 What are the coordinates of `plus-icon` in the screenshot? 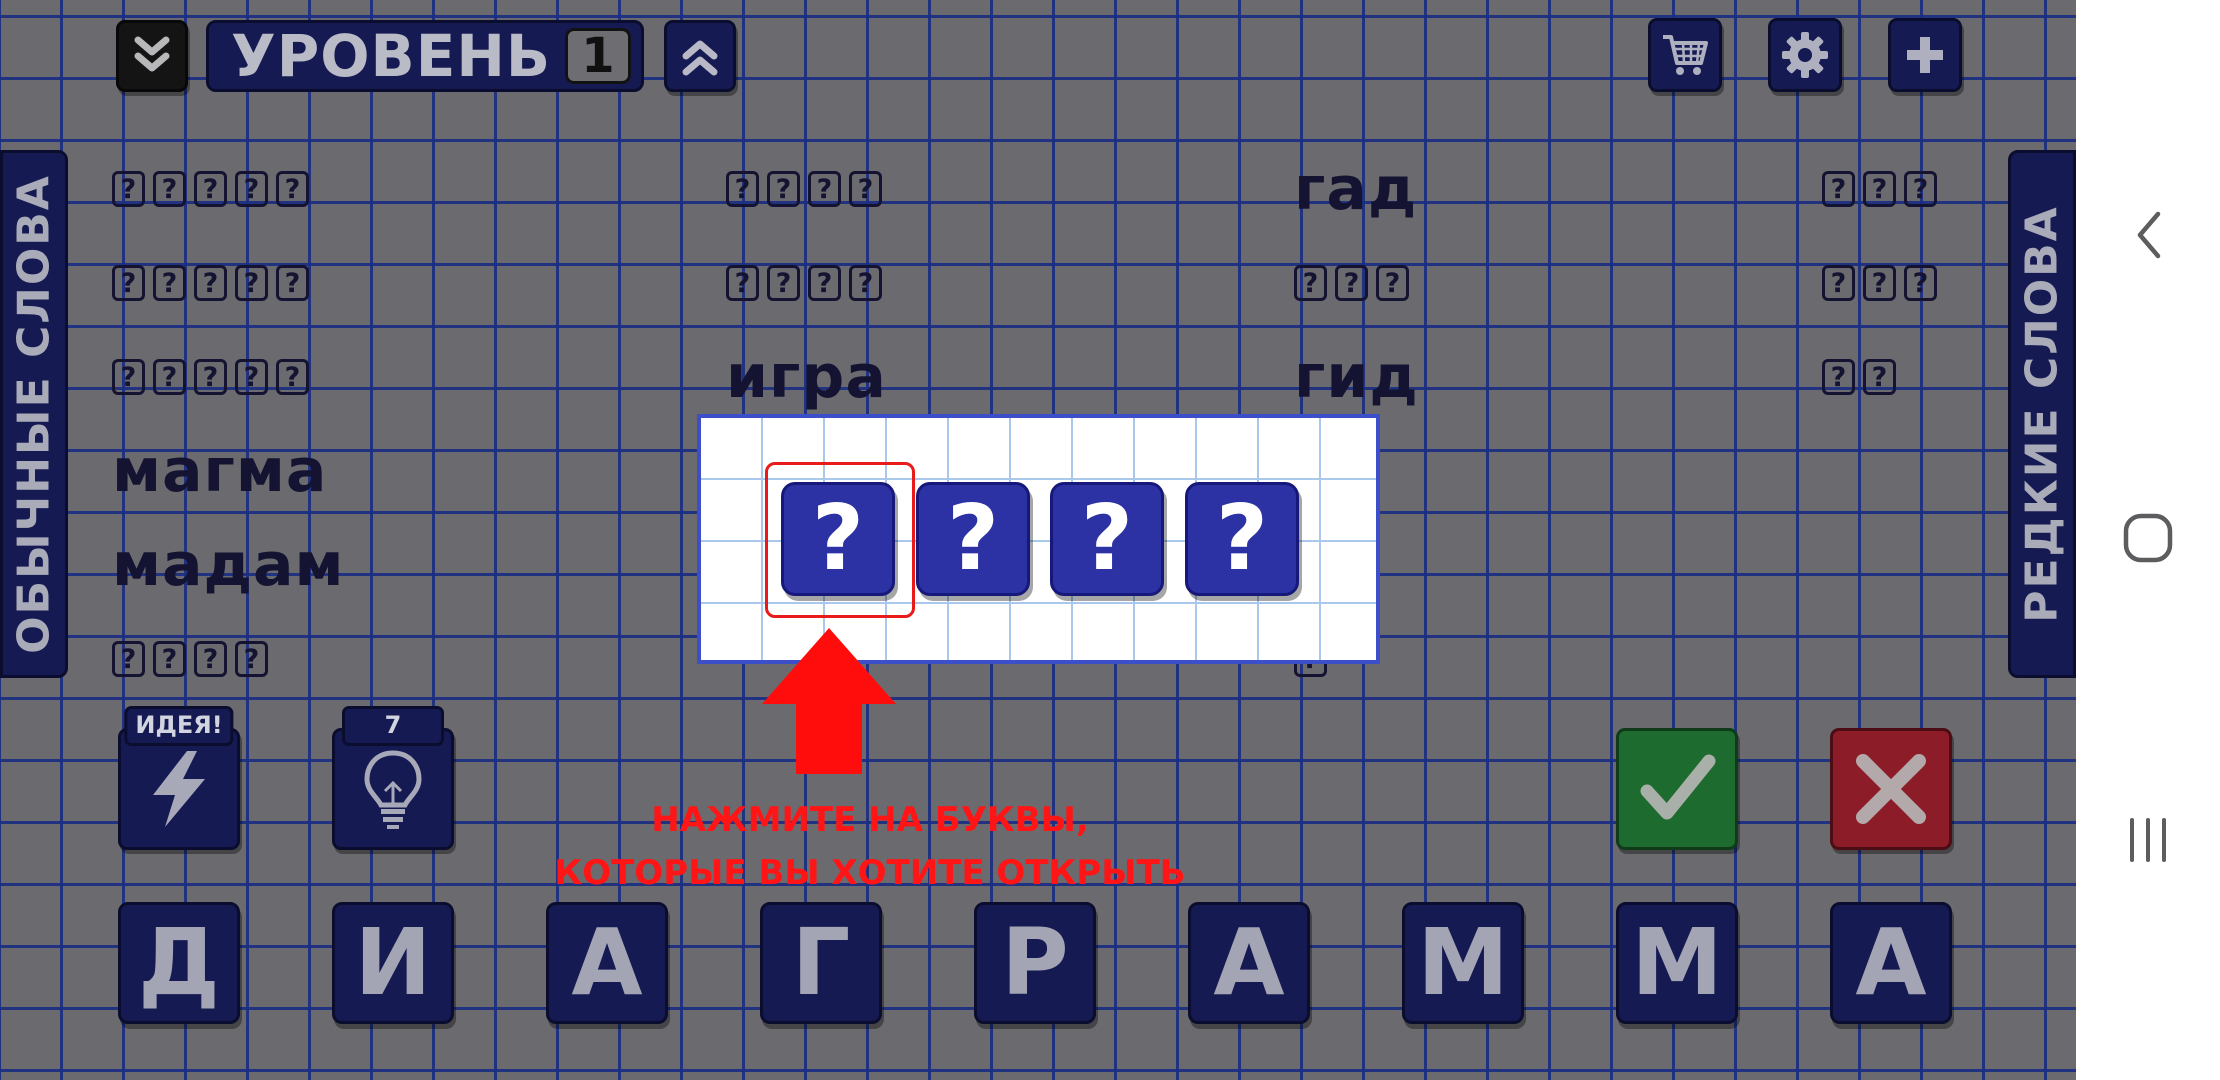 It's located at (1925, 55).